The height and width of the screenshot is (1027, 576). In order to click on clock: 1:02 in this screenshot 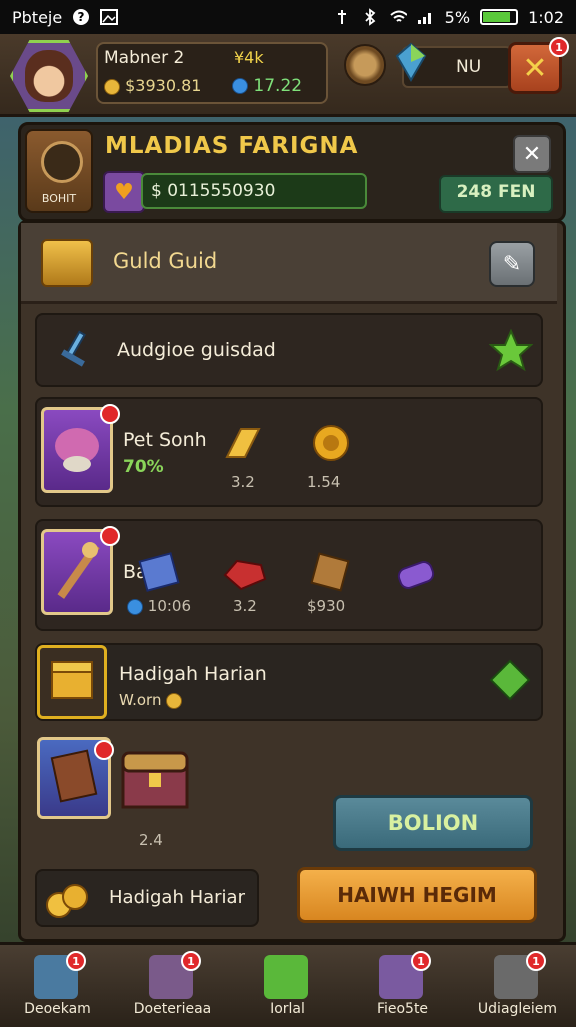, I will do `click(546, 17)`.